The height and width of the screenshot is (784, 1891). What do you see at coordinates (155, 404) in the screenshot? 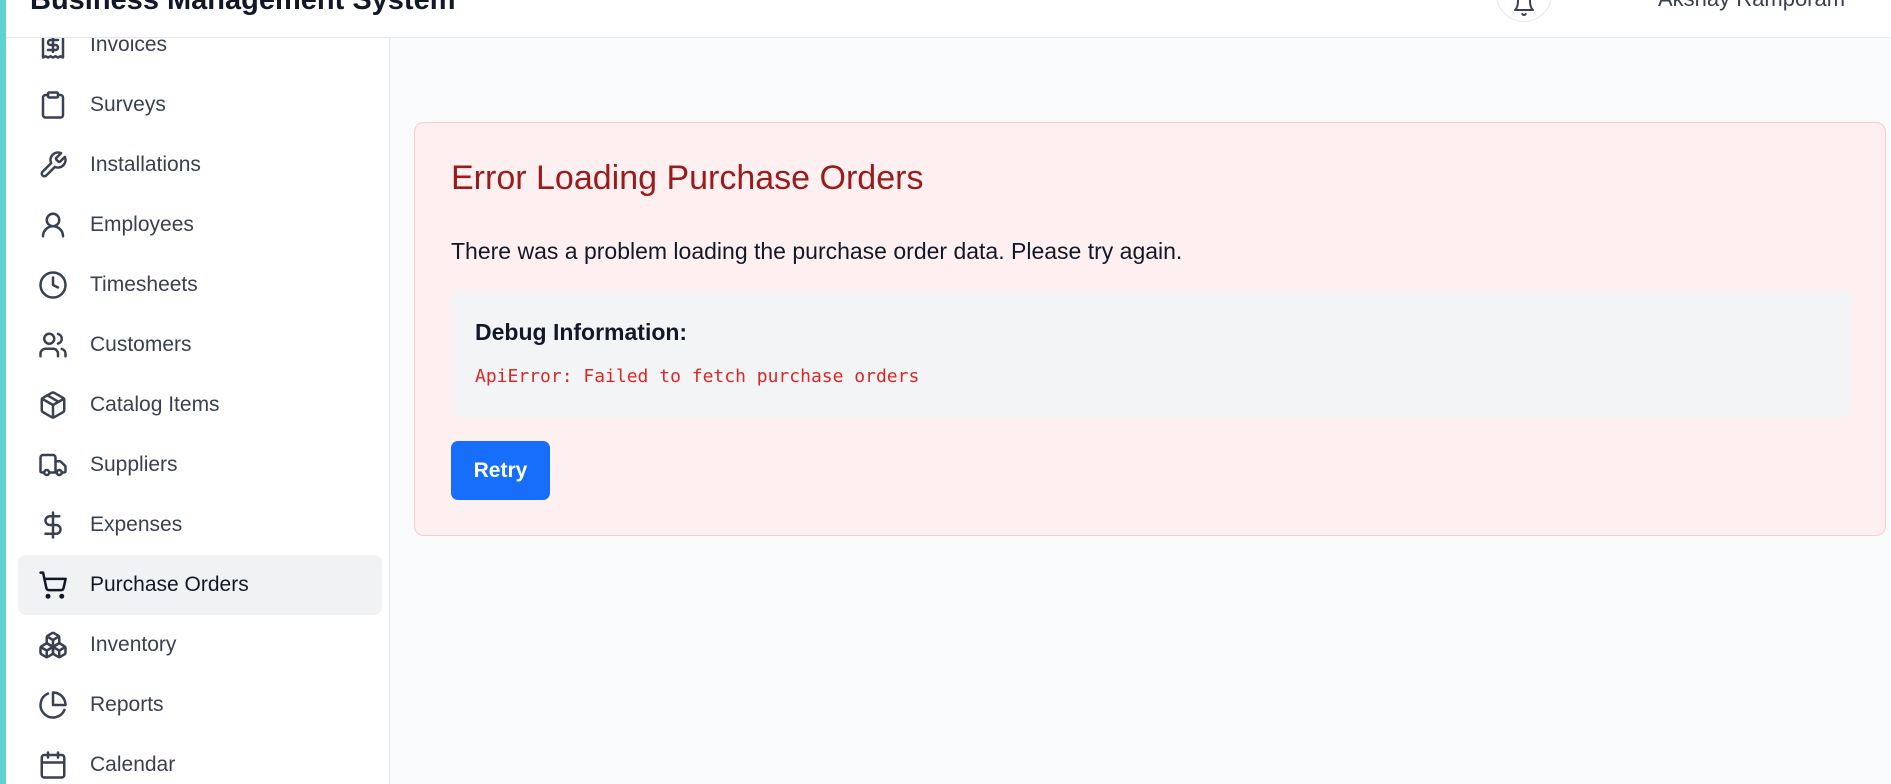
I see `sidebar-item-label: Catalog Items` at bounding box center [155, 404].